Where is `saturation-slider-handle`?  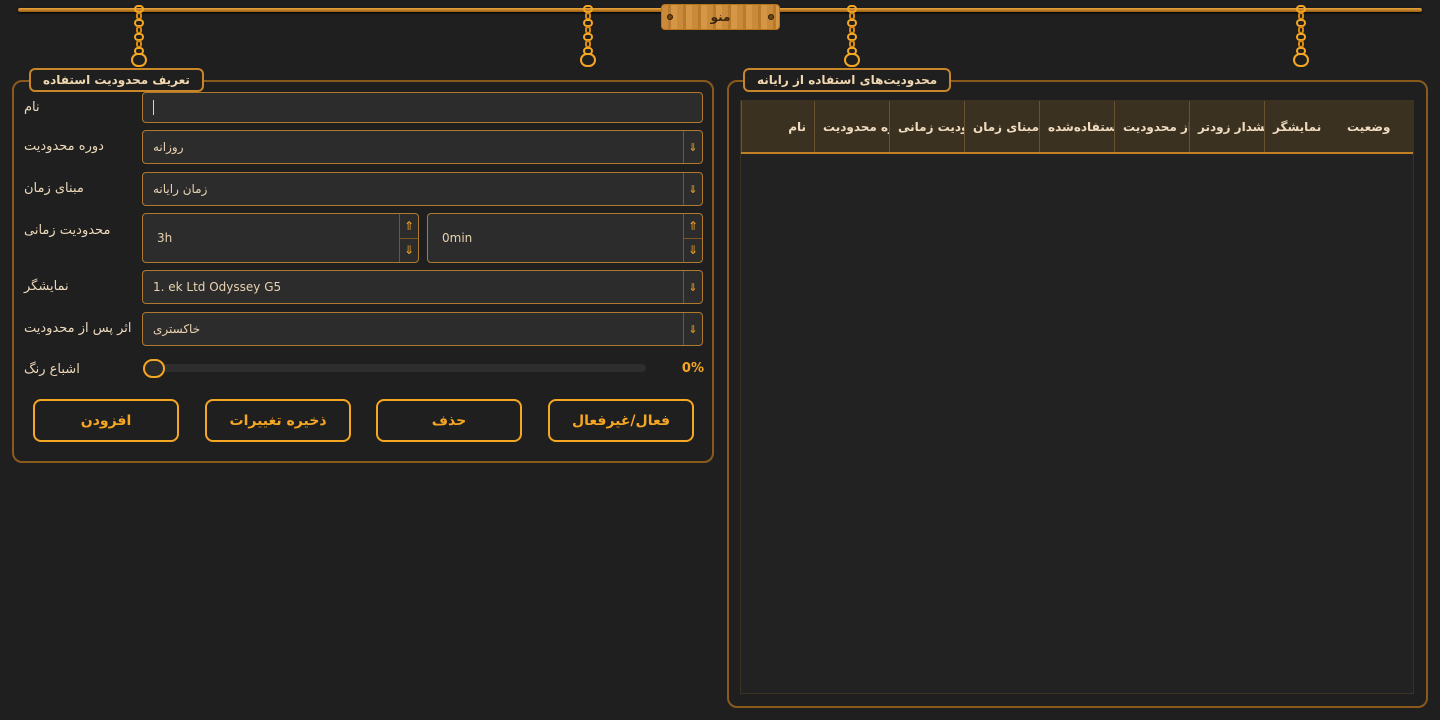
saturation-slider-handle is located at coordinates (154, 368).